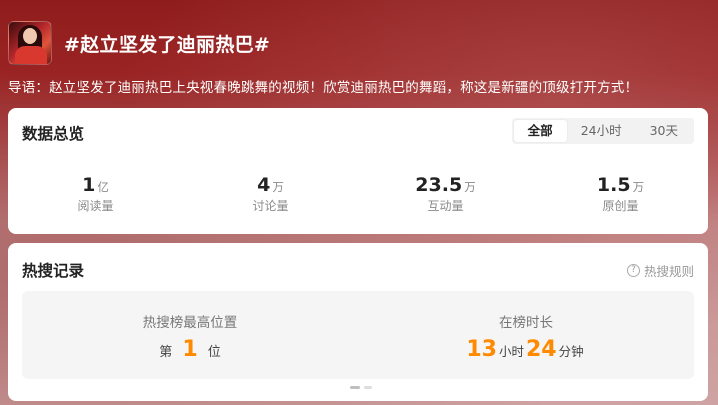 This screenshot has width=718, height=405. Describe the element at coordinates (664, 131) in the screenshot. I see `tab-30d: 30天` at that location.